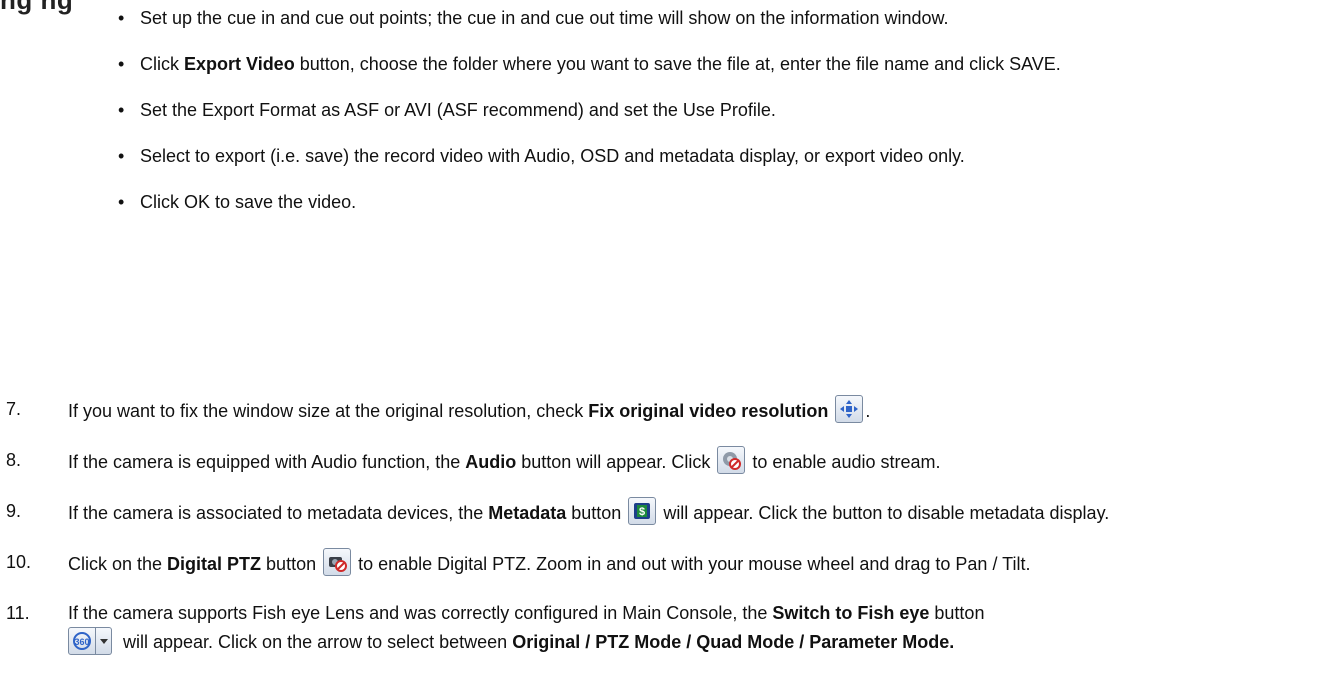  I want to click on fish-eye-label: Switch to Fish eye, so click(851, 613).